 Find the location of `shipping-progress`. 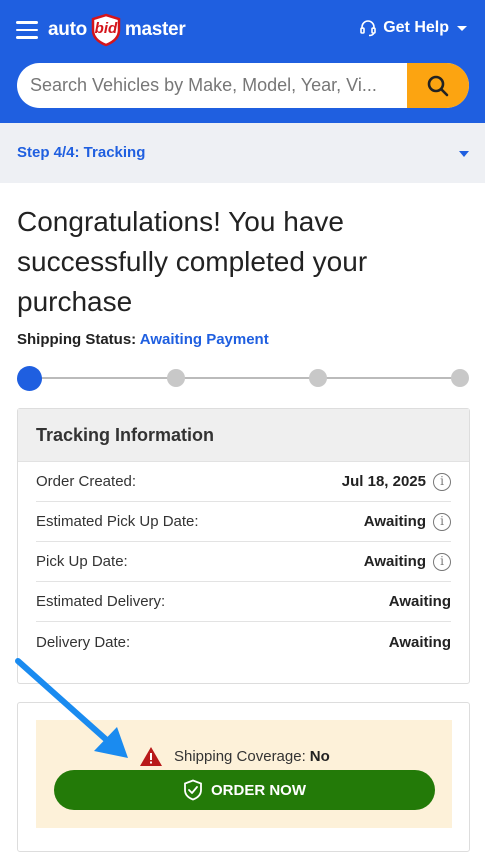

shipping-progress is located at coordinates (243, 378).